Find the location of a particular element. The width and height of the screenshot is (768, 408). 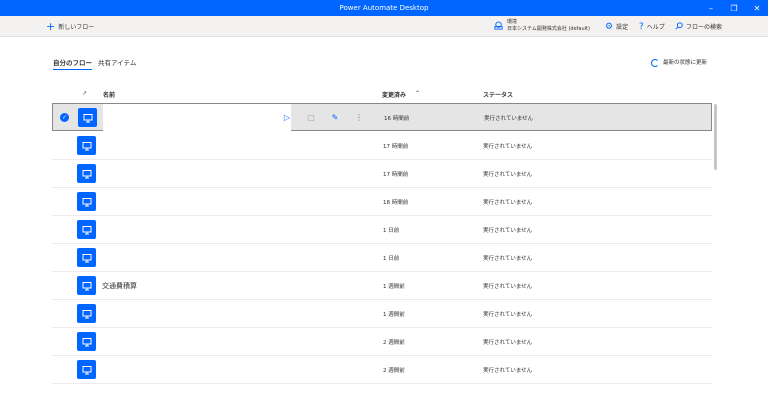

new-flow-button: + 新しいフロー is located at coordinates (70, 26).